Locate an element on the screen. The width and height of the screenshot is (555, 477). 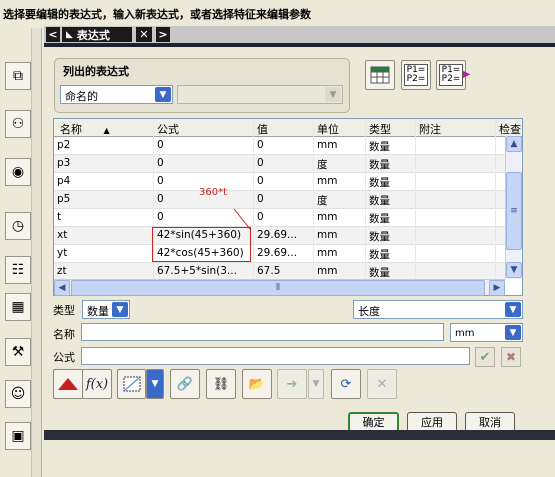
import-expressions-button: P1= P2= ▶ is located at coordinates (453, 75).